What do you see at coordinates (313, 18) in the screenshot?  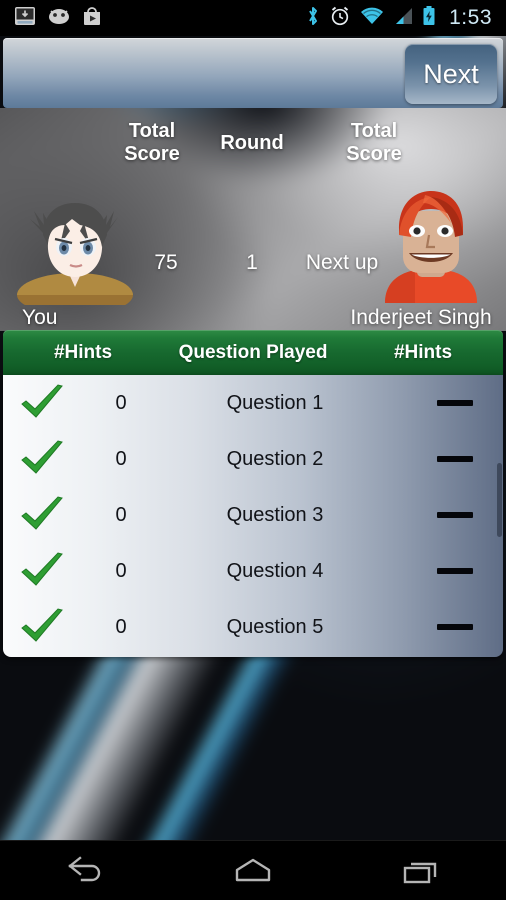 I see `bluetooth-icon` at bounding box center [313, 18].